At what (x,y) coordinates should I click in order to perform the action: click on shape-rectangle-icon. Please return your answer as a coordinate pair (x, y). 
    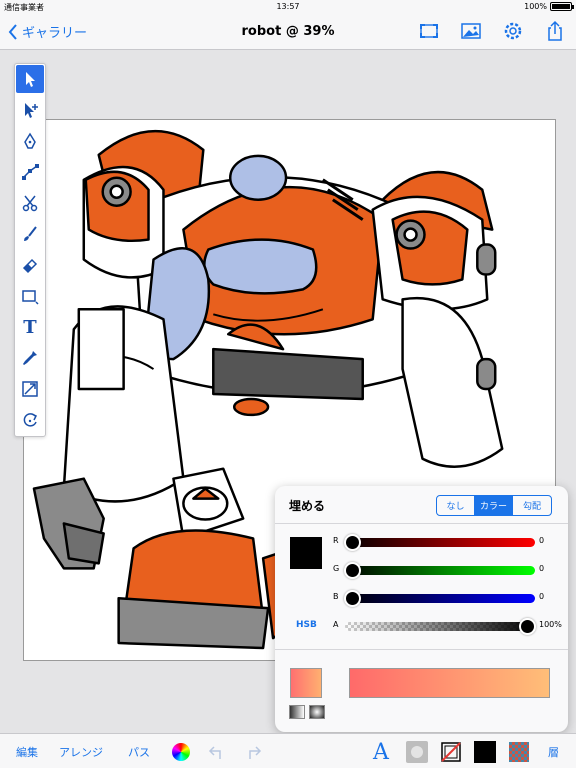
    Looking at the image, I should click on (30, 296).